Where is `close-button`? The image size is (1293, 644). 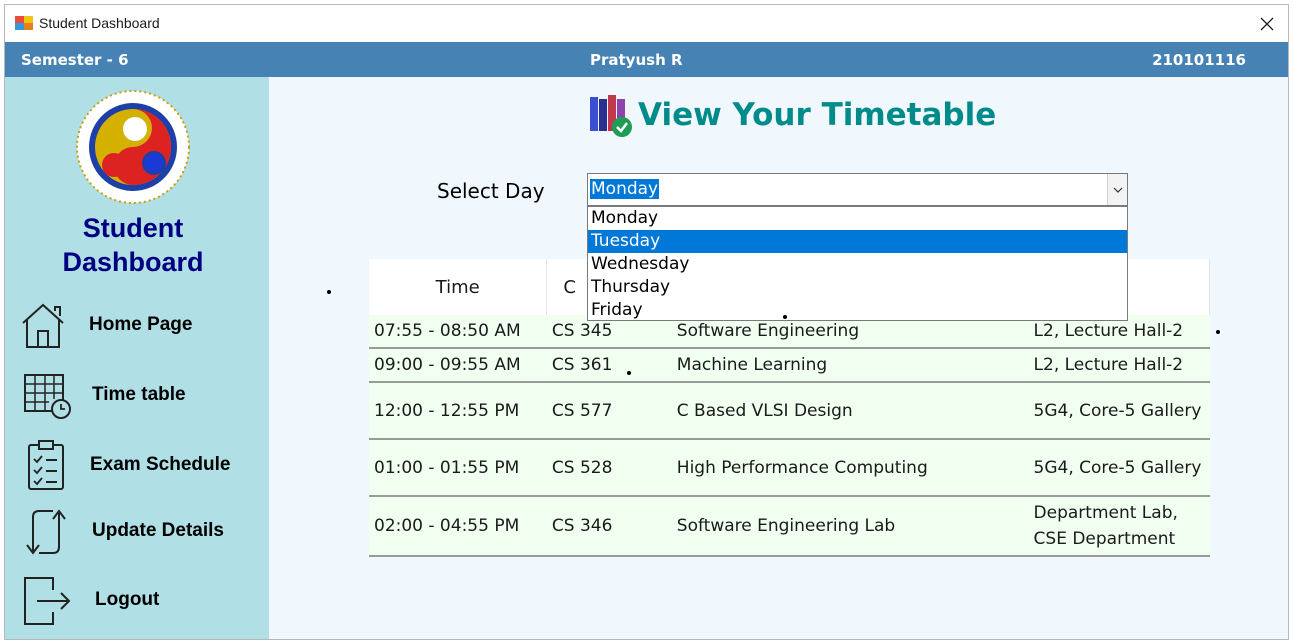
close-button is located at coordinates (1266, 23).